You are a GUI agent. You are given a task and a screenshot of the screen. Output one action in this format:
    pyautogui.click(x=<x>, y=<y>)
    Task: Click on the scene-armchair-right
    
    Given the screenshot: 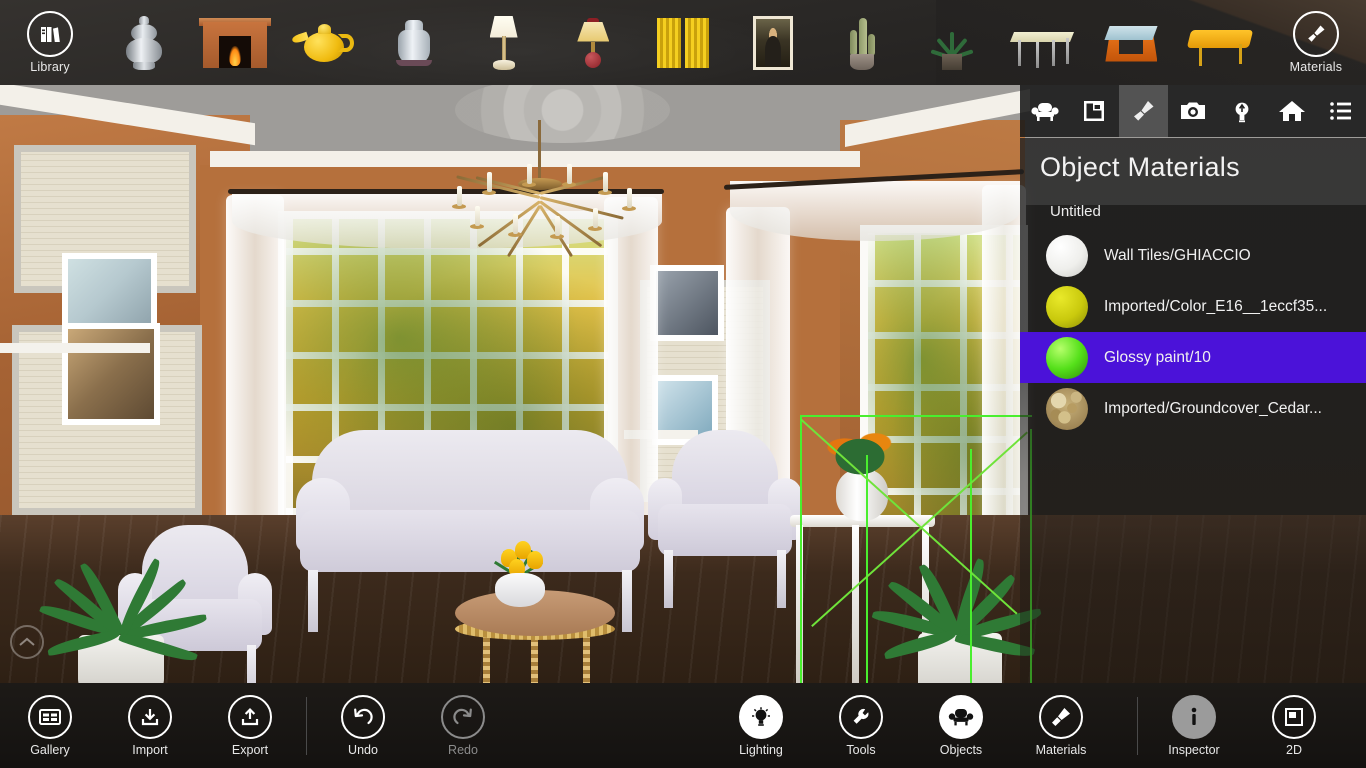 What is the action you would take?
    pyautogui.click(x=725, y=525)
    